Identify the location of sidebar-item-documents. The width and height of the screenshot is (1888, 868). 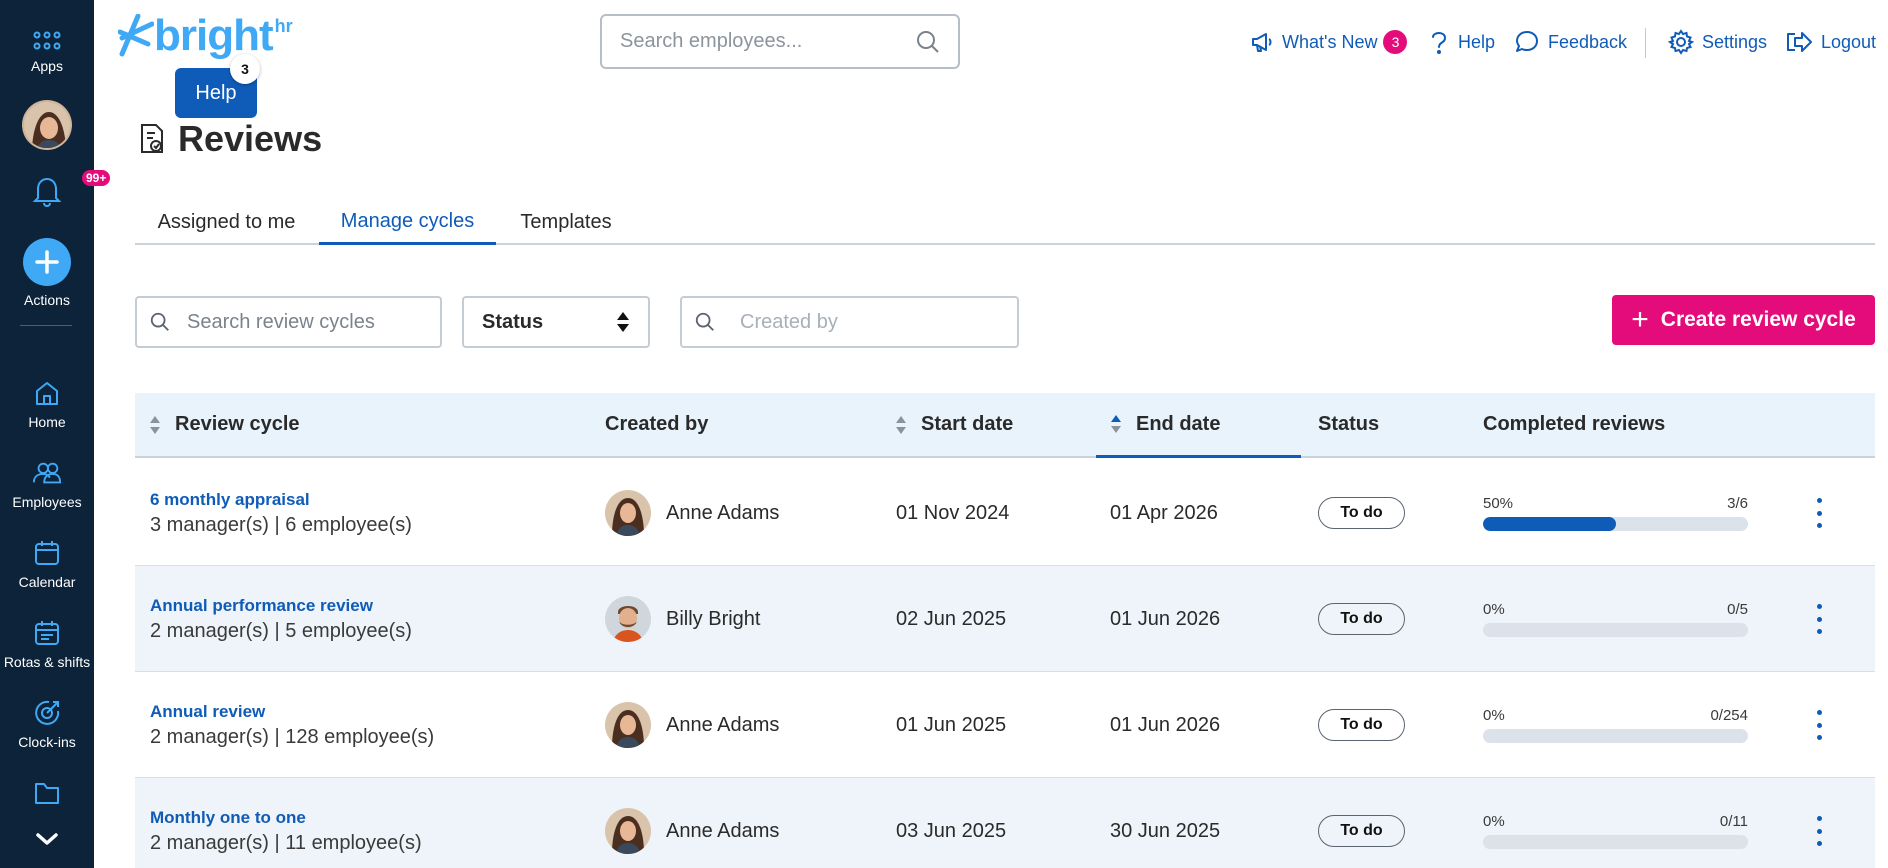
(47, 793).